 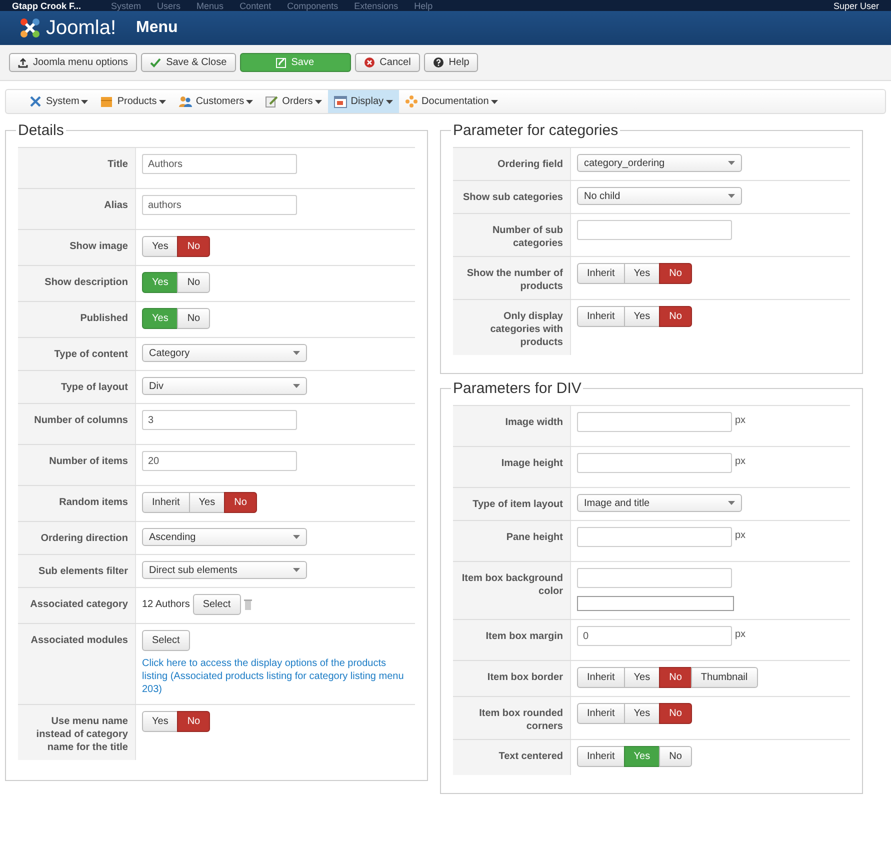 I want to click on submenu-tab: Orders, so click(x=293, y=101).